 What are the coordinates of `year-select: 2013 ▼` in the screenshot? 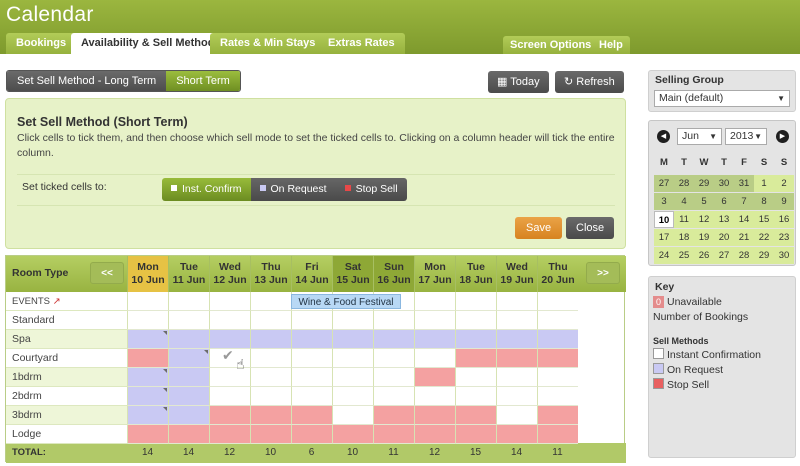 It's located at (746, 136).